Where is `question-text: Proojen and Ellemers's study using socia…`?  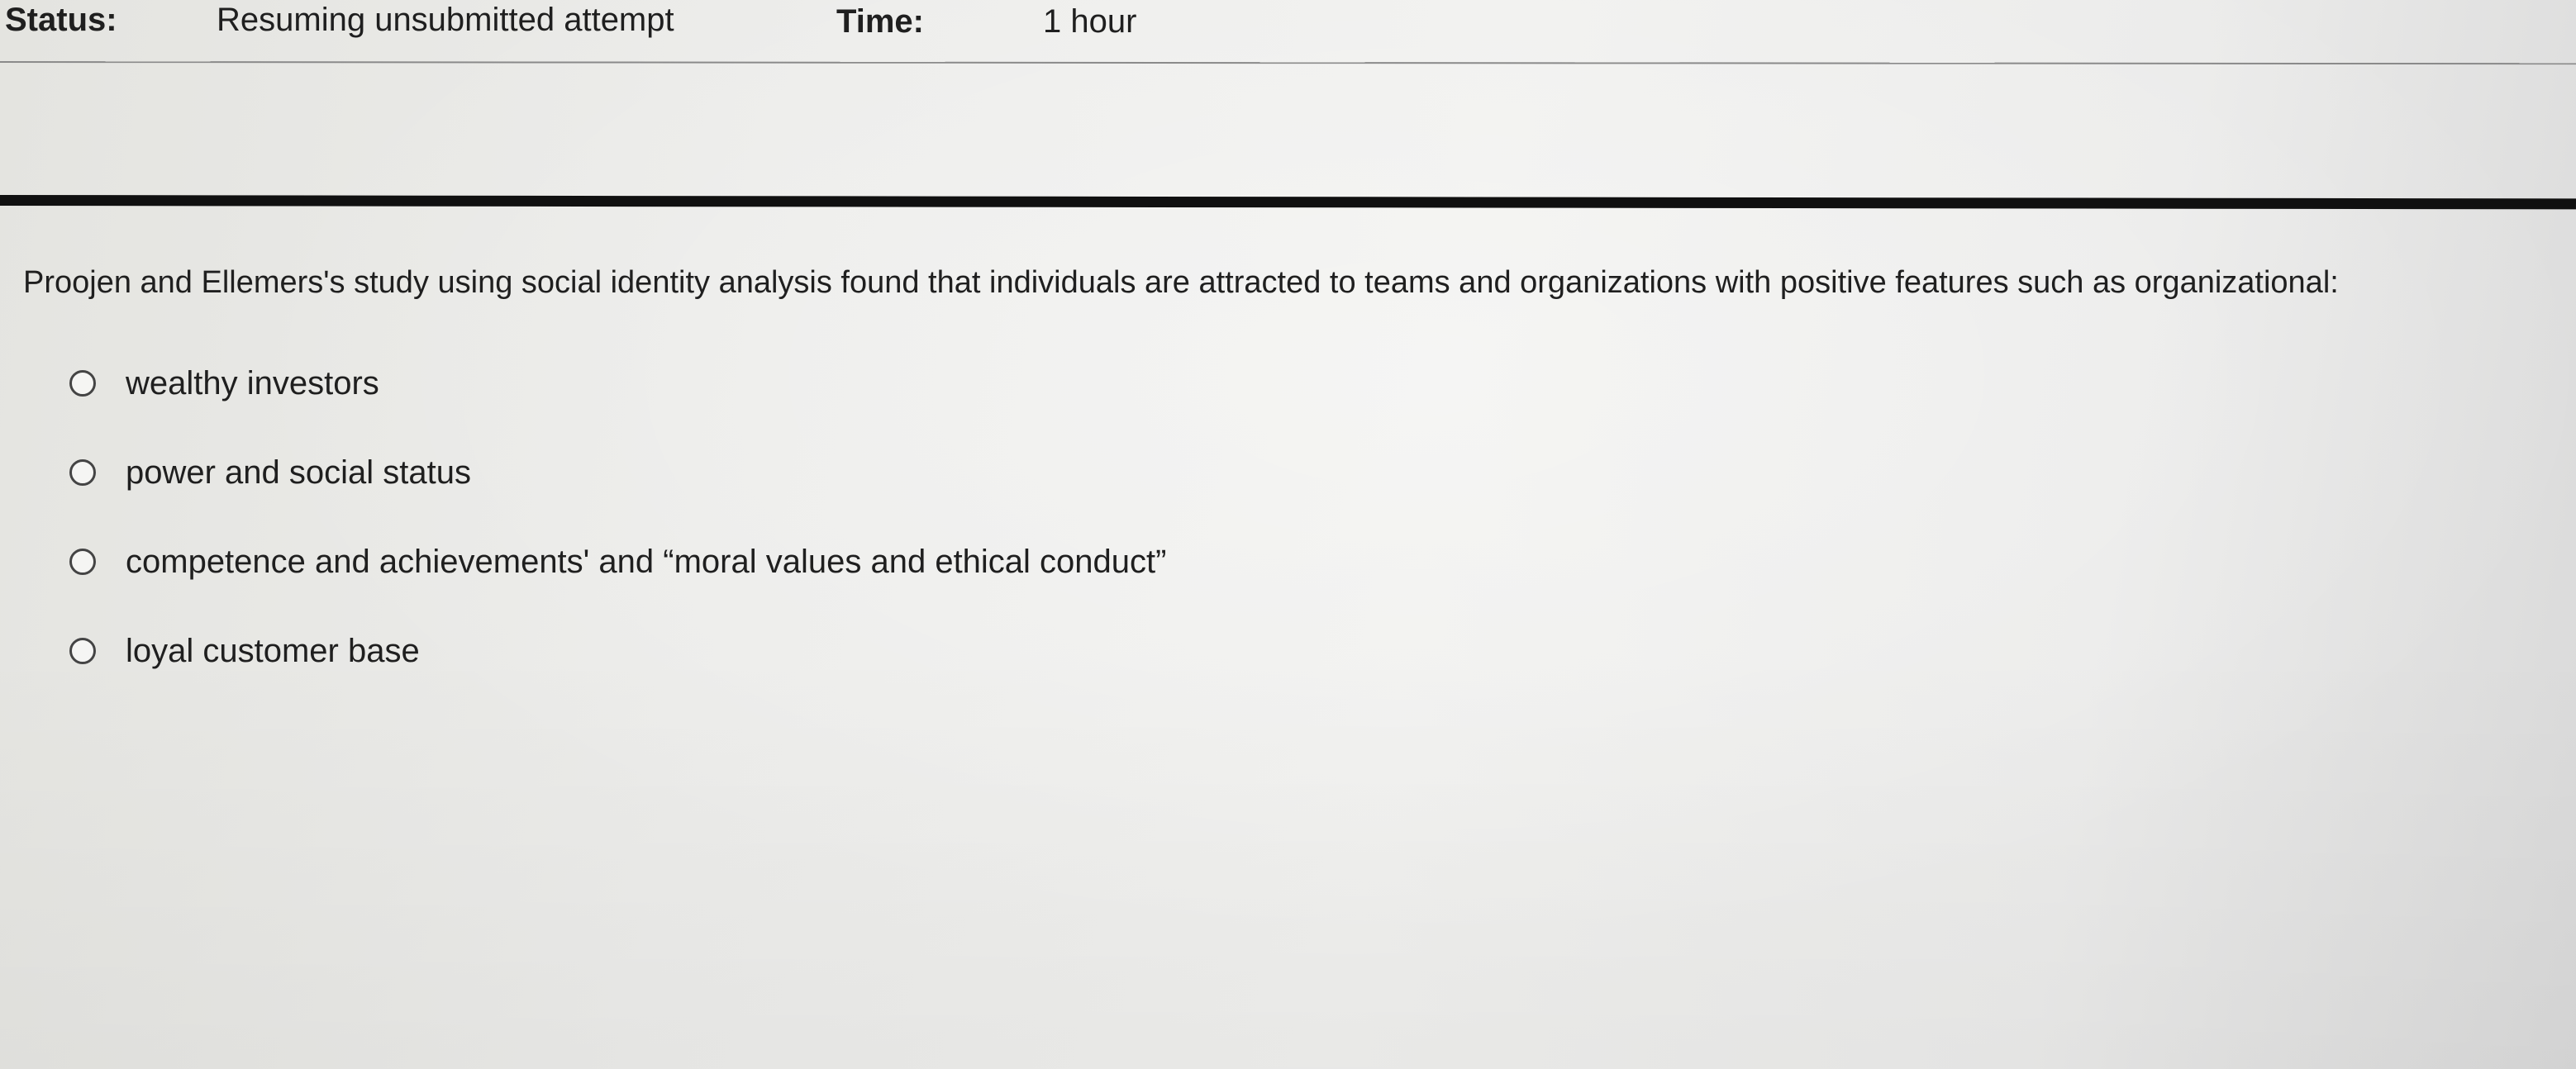 question-text: Proojen and Ellemers's study using socia… is located at coordinates (1181, 282).